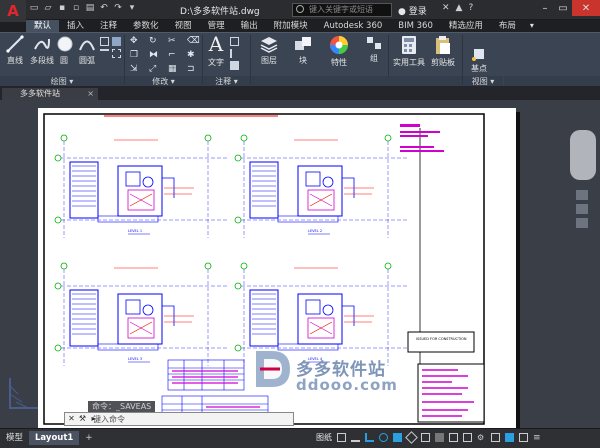 Image resolution: width=600 pixels, height=448 pixels. What do you see at coordinates (172, 41) in the screenshot?
I see `trim-icon: ✂` at bounding box center [172, 41].